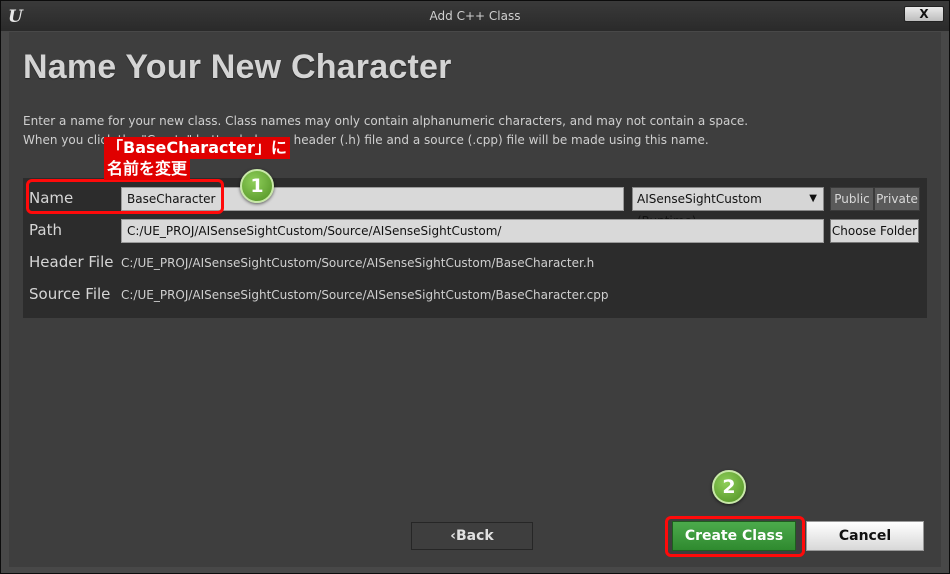 The height and width of the screenshot is (574, 950). Describe the element at coordinates (71, 262) in the screenshot. I see `header-file-label: Header File` at that location.